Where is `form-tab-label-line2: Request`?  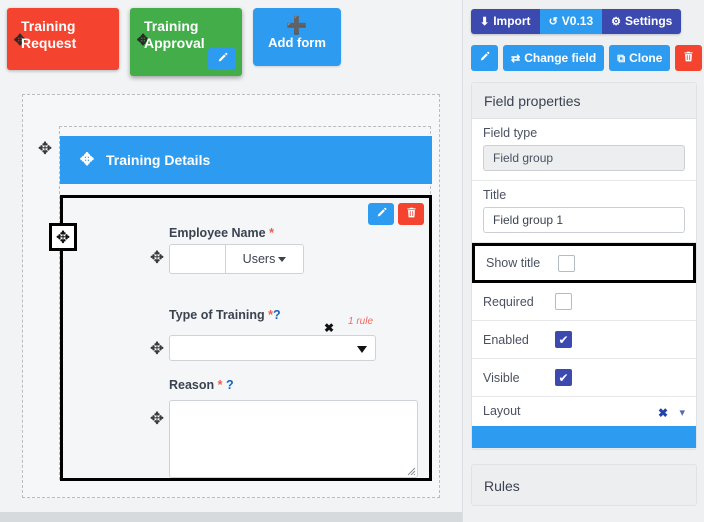 form-tab-label-line2: Request is located at coordinates (49, 43).